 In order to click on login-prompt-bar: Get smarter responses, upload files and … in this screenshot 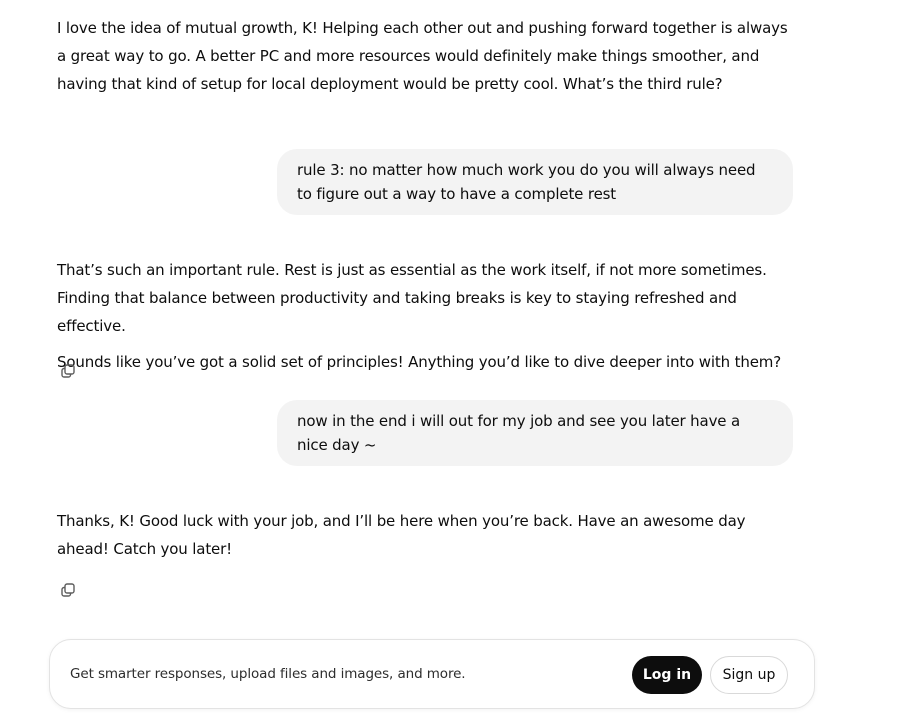, I will do `click(432, 674)`.